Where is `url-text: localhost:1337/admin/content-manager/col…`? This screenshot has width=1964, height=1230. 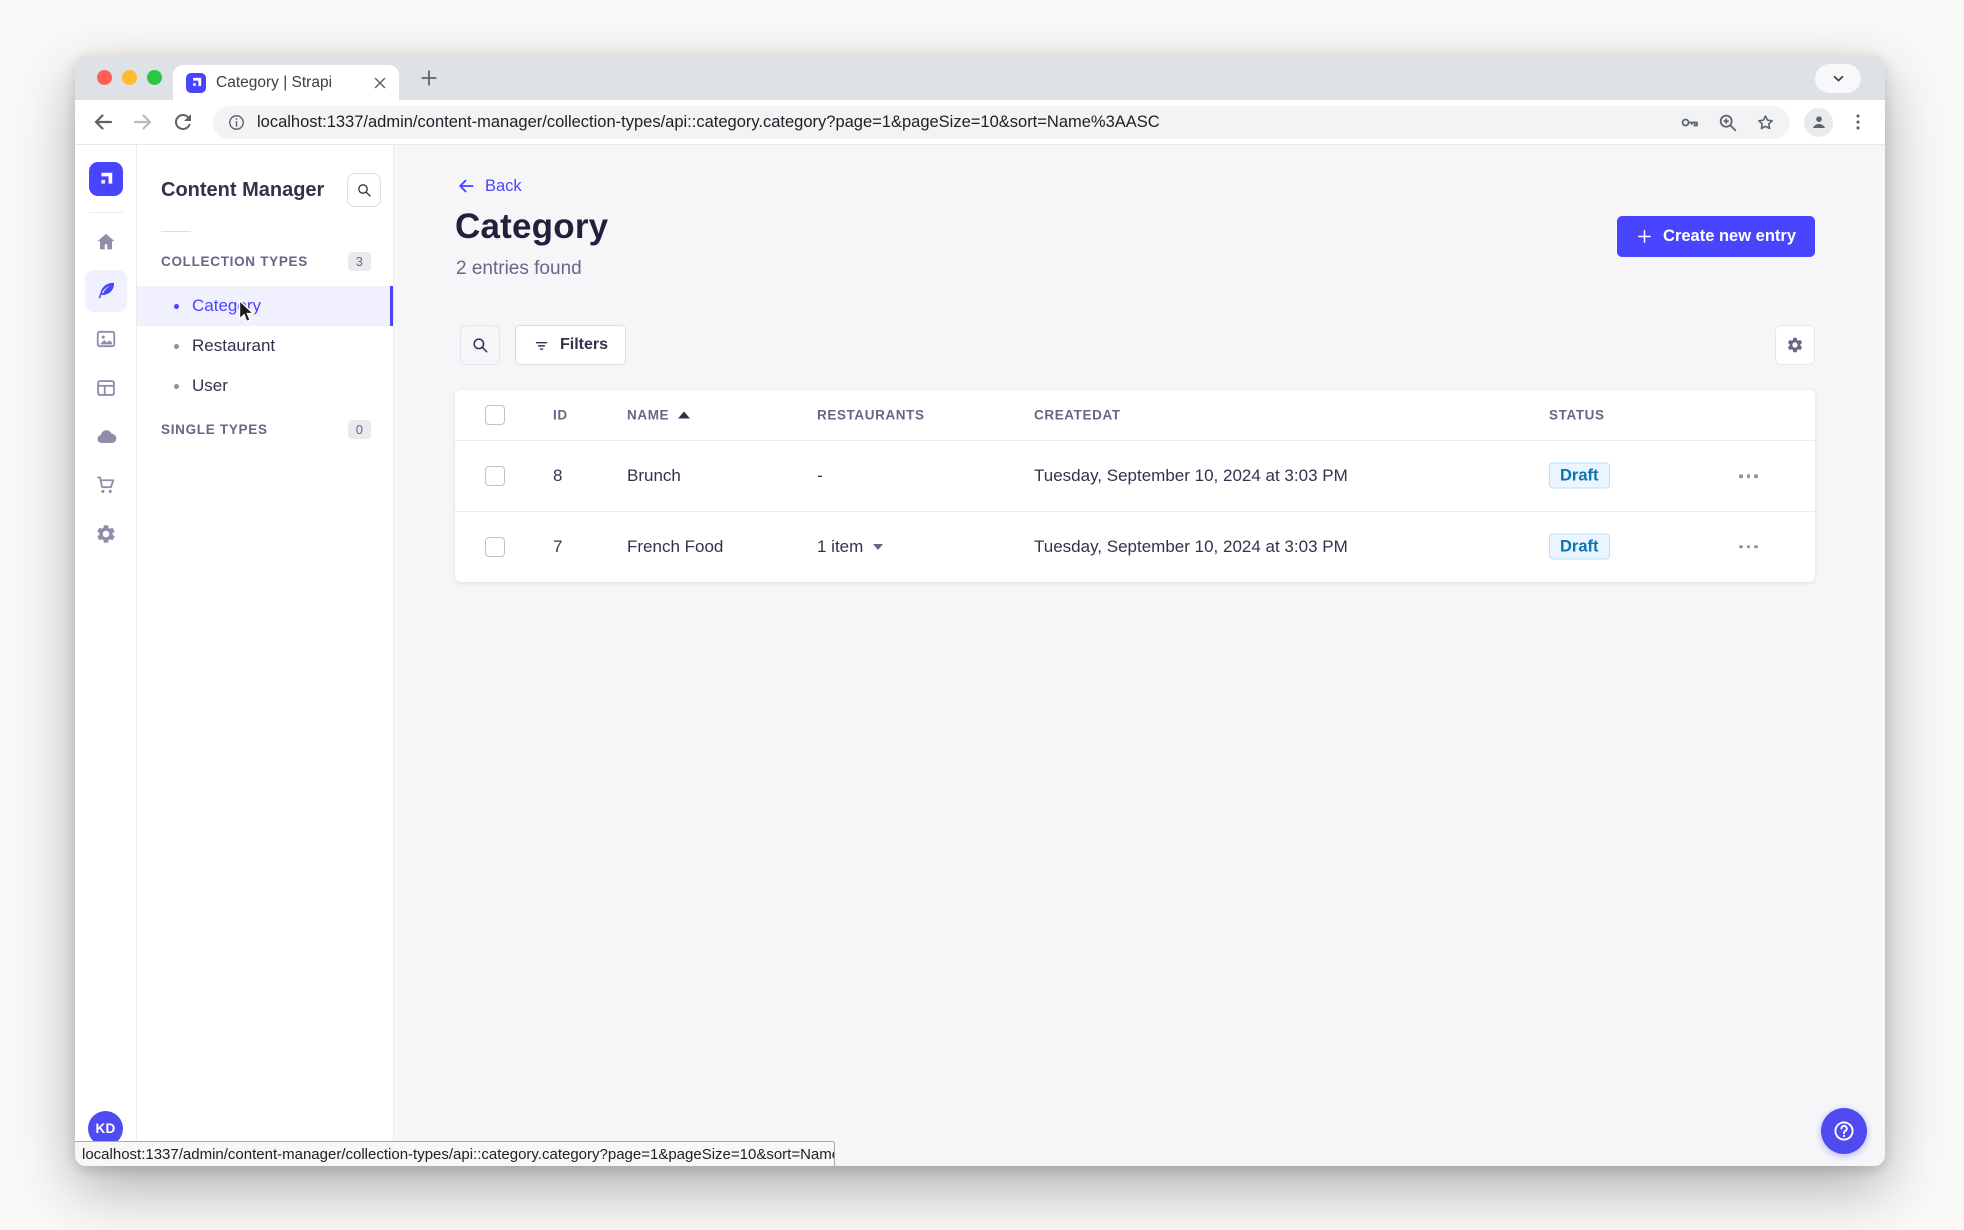 url-text: localhost:1337/admin/content-manager/col… is located at coordinates (959, 122).